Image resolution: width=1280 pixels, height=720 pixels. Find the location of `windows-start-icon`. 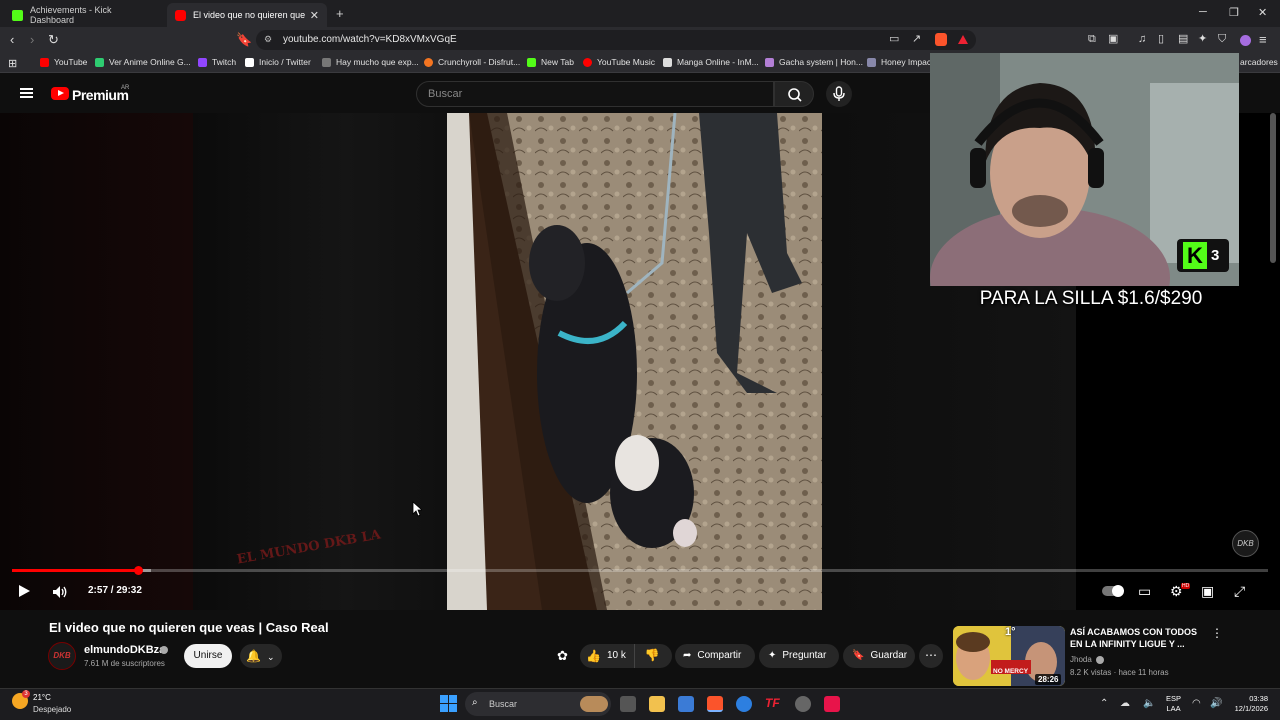

windows-start-icon is located at coordinates (448, 703).